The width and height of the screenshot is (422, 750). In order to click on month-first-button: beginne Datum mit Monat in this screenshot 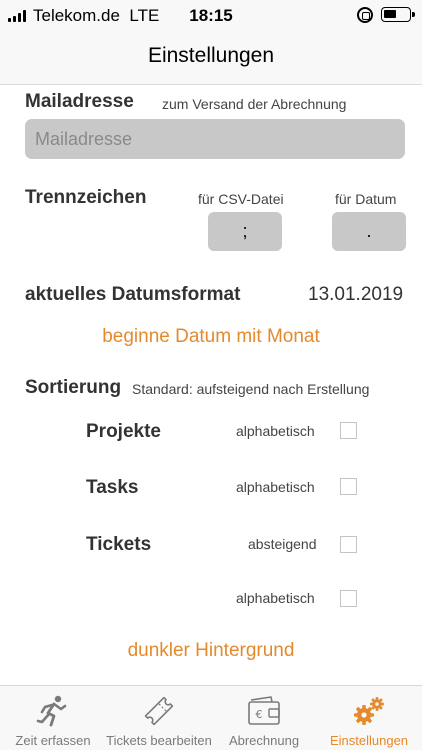, I will do `click(211, 337)`.